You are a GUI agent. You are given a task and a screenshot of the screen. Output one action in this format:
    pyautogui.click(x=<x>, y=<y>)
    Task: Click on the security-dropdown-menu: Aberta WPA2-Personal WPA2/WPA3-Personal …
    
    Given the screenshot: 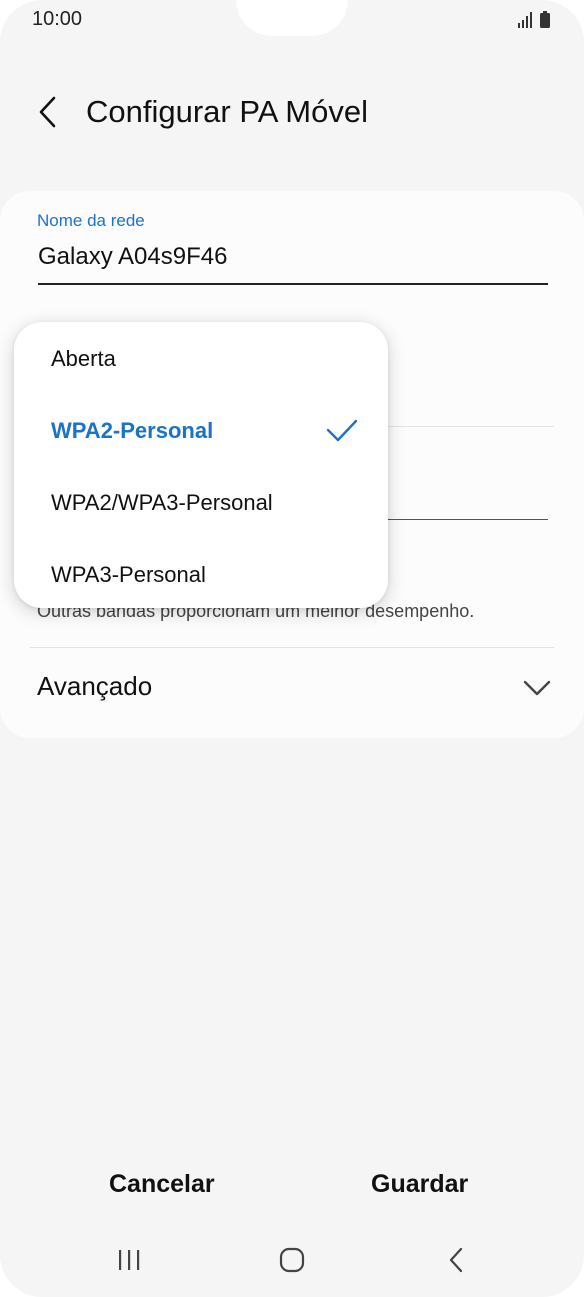 What is the action you would take?
    pyautogui.click(x=201, y=465)
    